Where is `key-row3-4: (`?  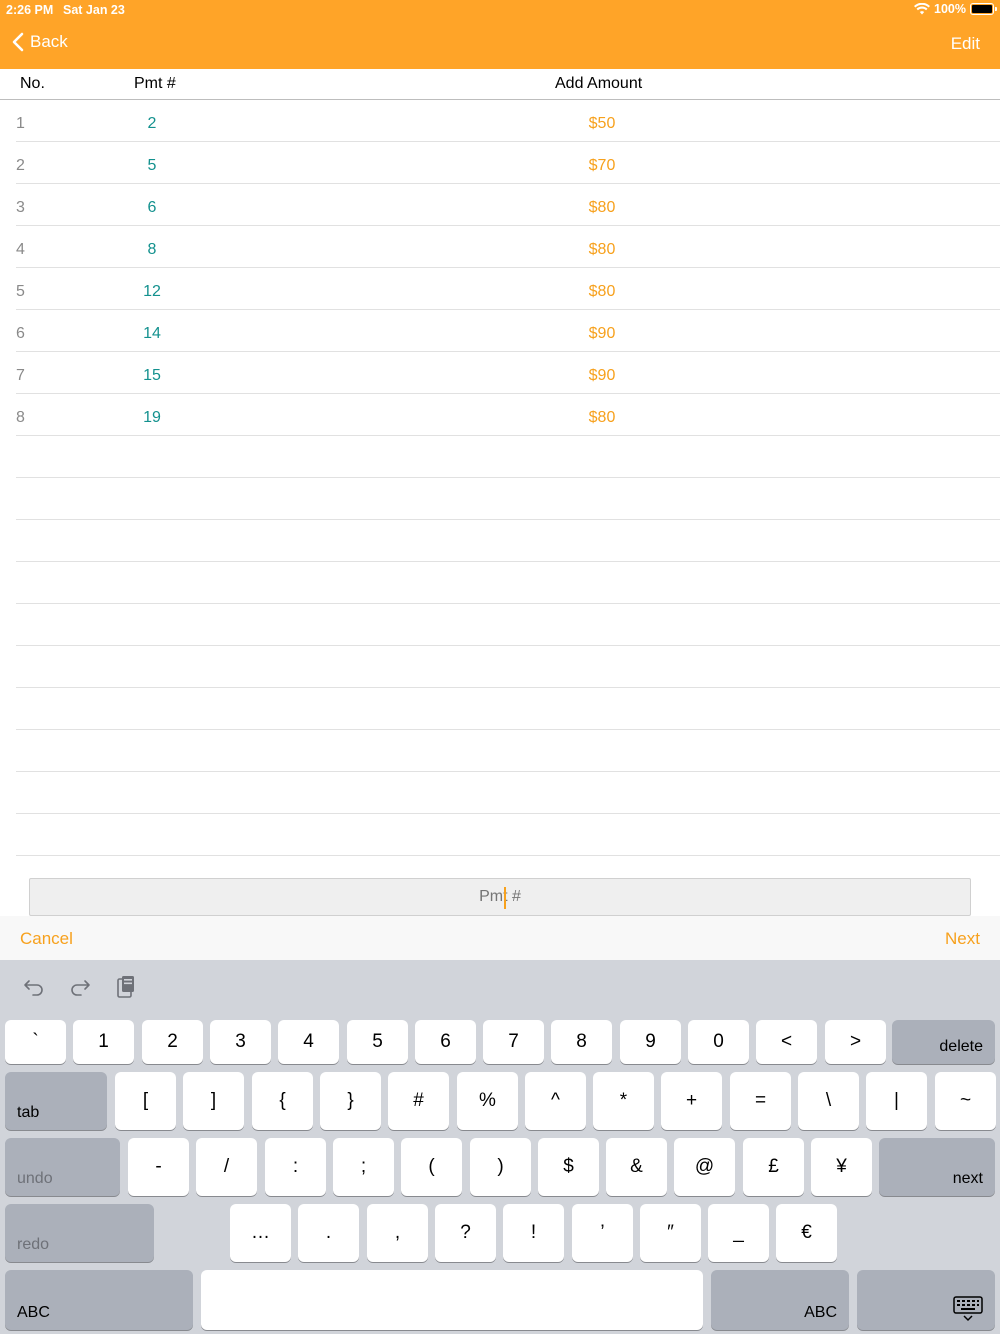 key-row3-4: ( is located at coordinates (431, 1167).